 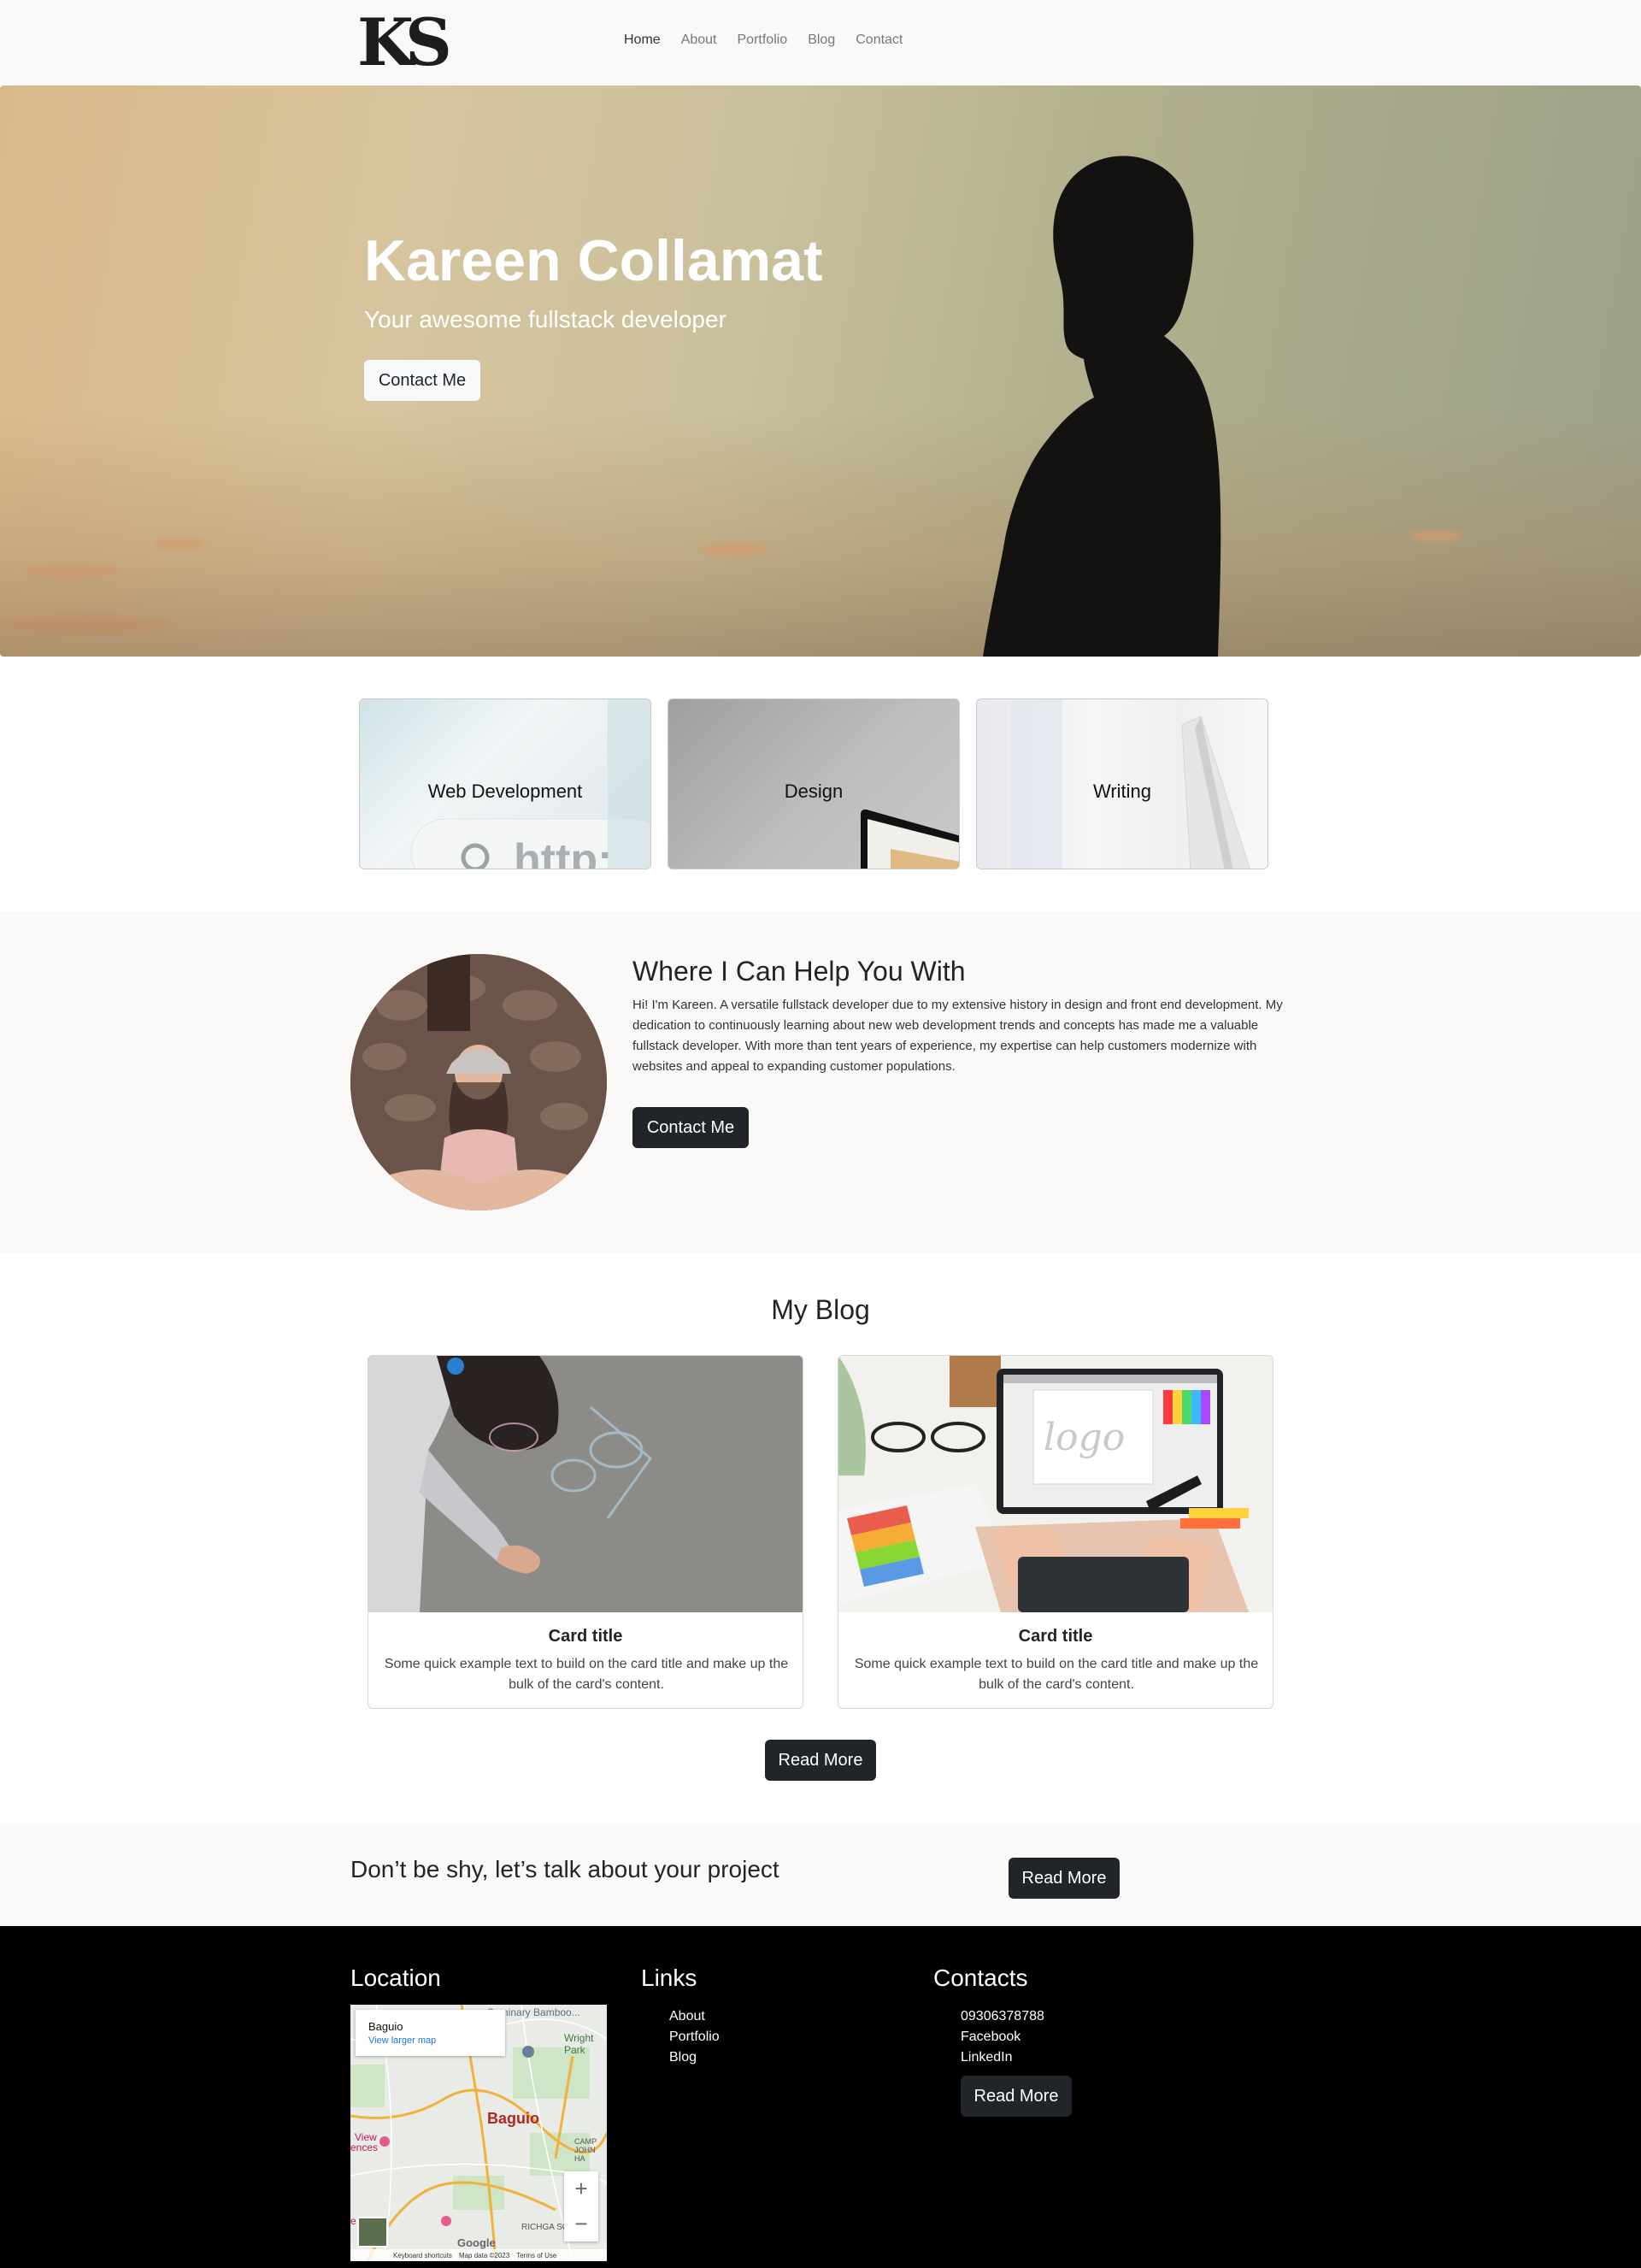 I want to click on blog-card-image-logo-design: logo, so click(x=1055, y=1484).